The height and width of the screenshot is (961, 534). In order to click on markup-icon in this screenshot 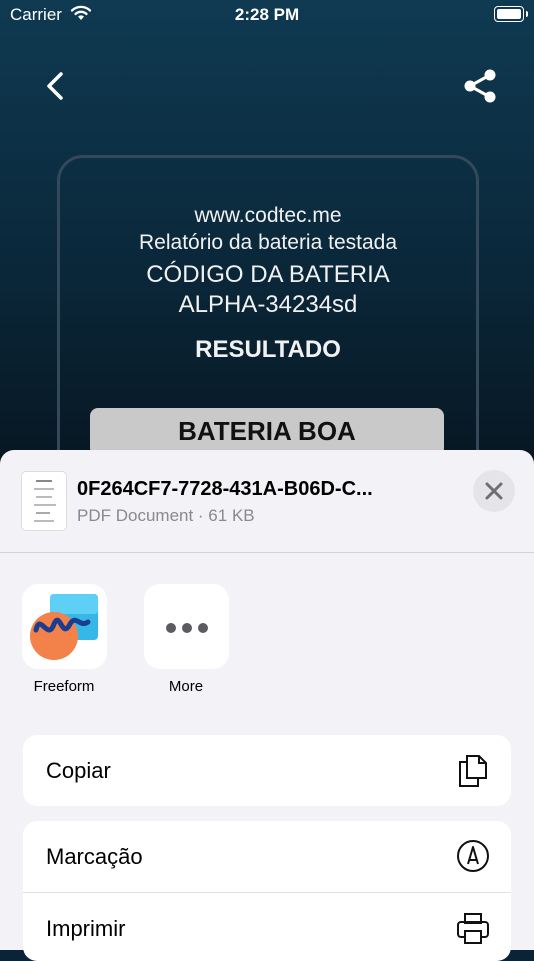, I will do `click(473, 856)`.